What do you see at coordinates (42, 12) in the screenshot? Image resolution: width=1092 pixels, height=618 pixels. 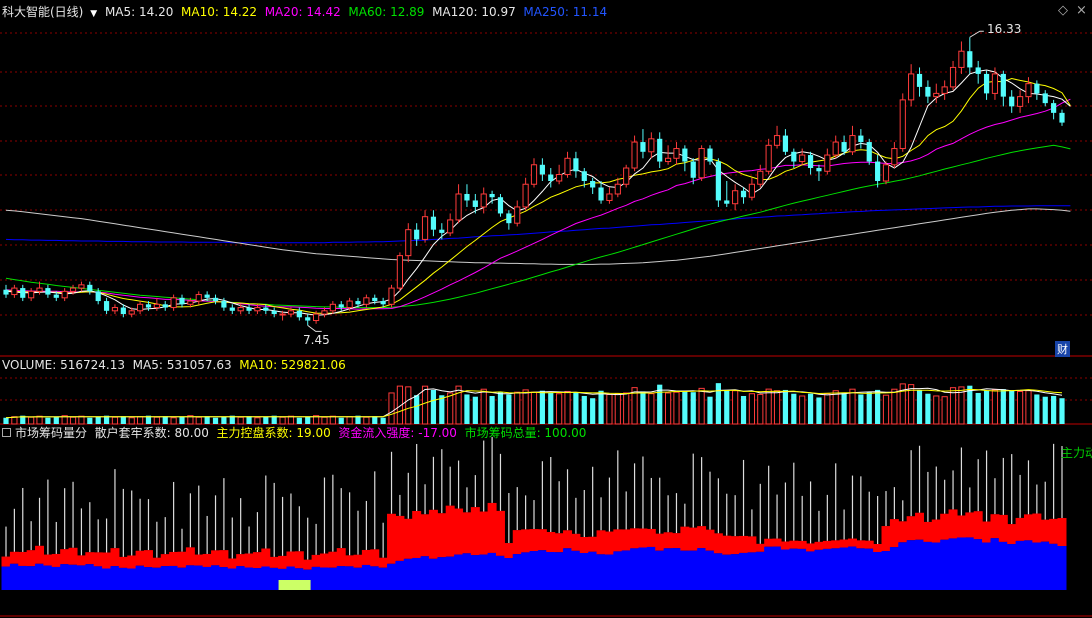 I see `stock-title: 科大智能(日线)` at bounding box center [42, 12].